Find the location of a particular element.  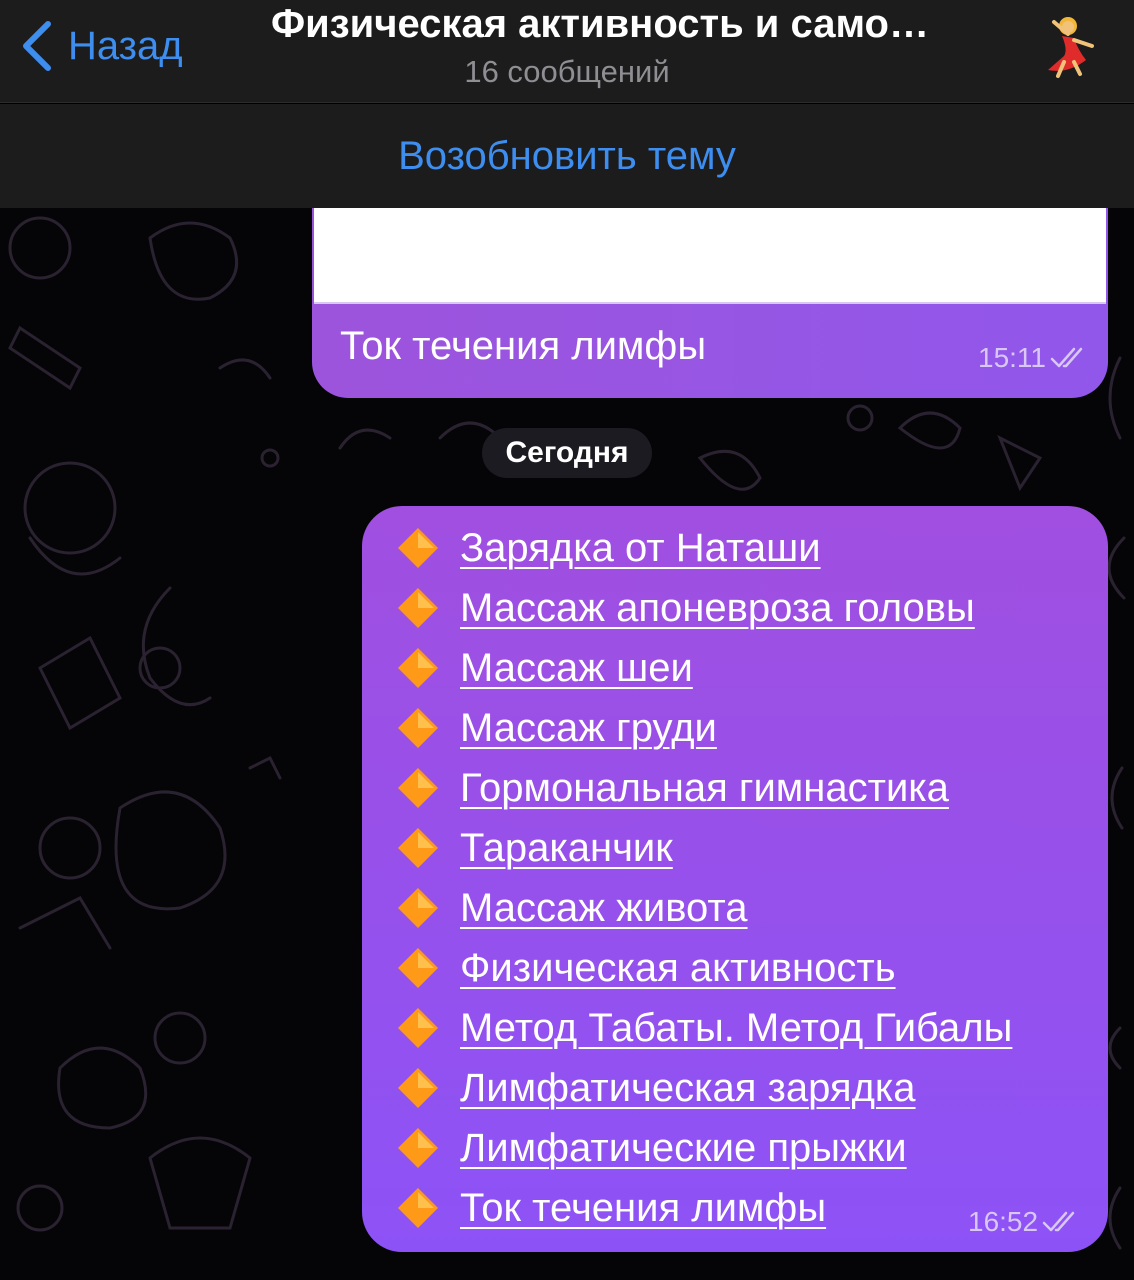

time-label: 16:52 is located at coordinates (1003, 1221).